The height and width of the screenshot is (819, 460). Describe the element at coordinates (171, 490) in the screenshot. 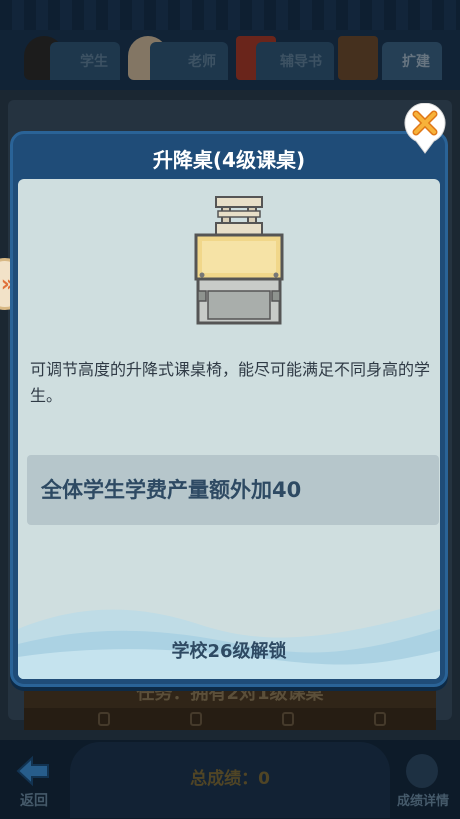

I see `bonus-text: 全体学生学费产量额外加40` at that location.